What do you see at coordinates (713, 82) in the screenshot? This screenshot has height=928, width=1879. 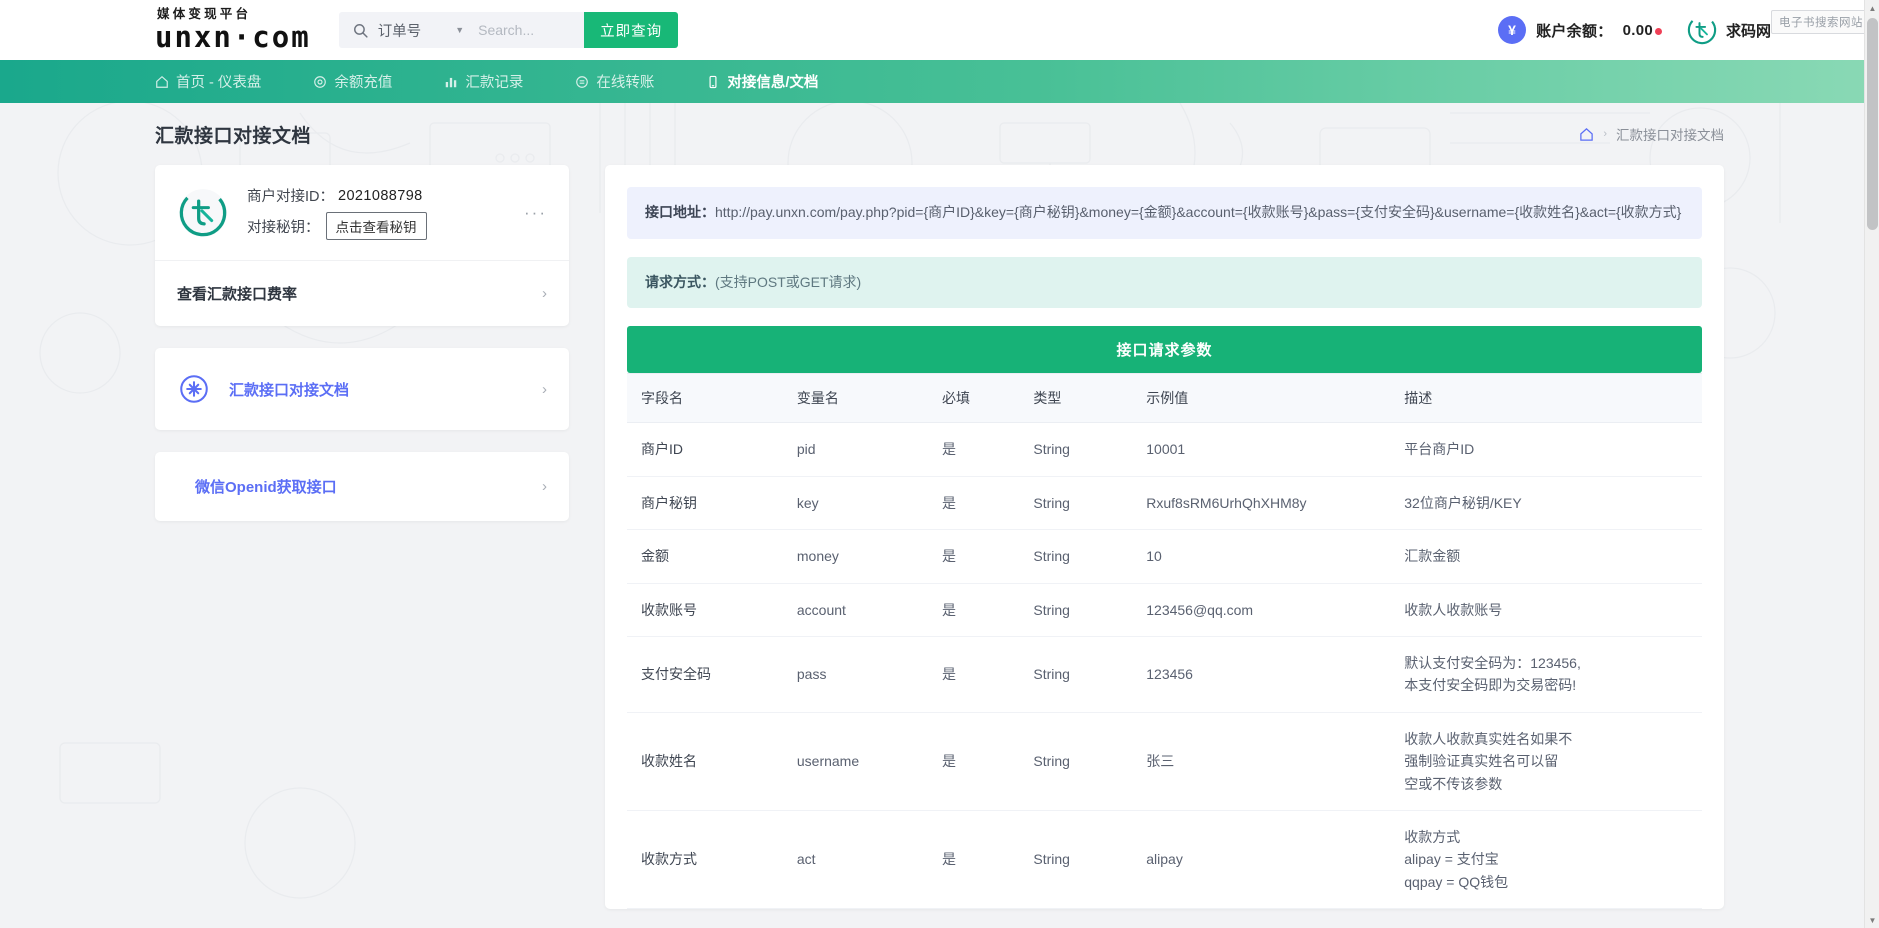 I see `doc-icon` at bounding box center [713, 82].